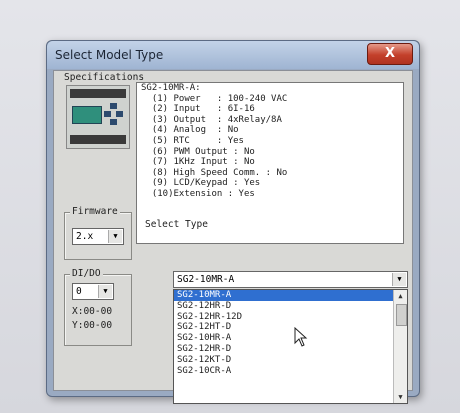 This screenshot has height=413, width=460. Describe the element at coordinates (92, 311) in the screenshot. I see `x-range-label: X:00-00` at that location.